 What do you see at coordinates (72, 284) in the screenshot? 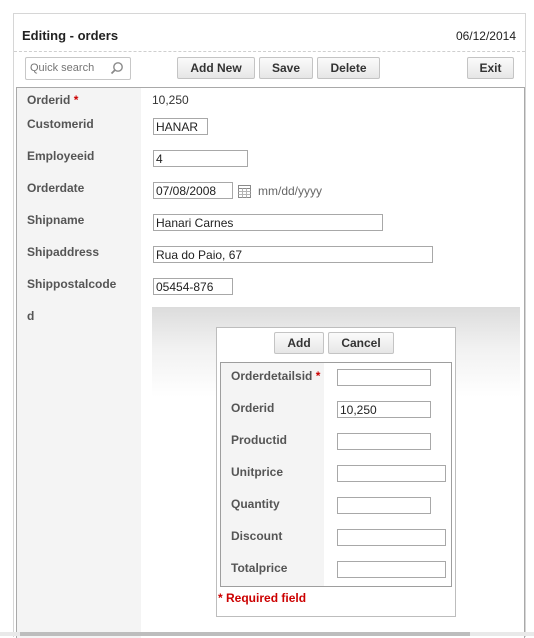
I see `shippostalcode-label: Shippostalcode` at bounding box center [72, 284].